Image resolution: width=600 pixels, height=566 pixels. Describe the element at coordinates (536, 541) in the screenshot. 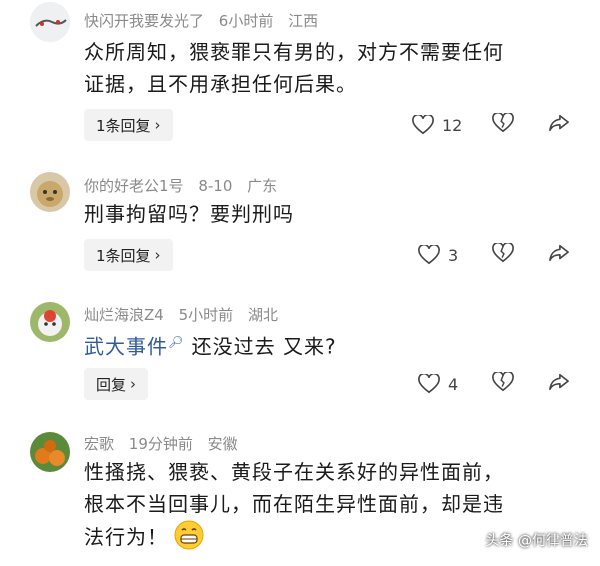

I see `watermark: 头条 @何律普法` at that location.